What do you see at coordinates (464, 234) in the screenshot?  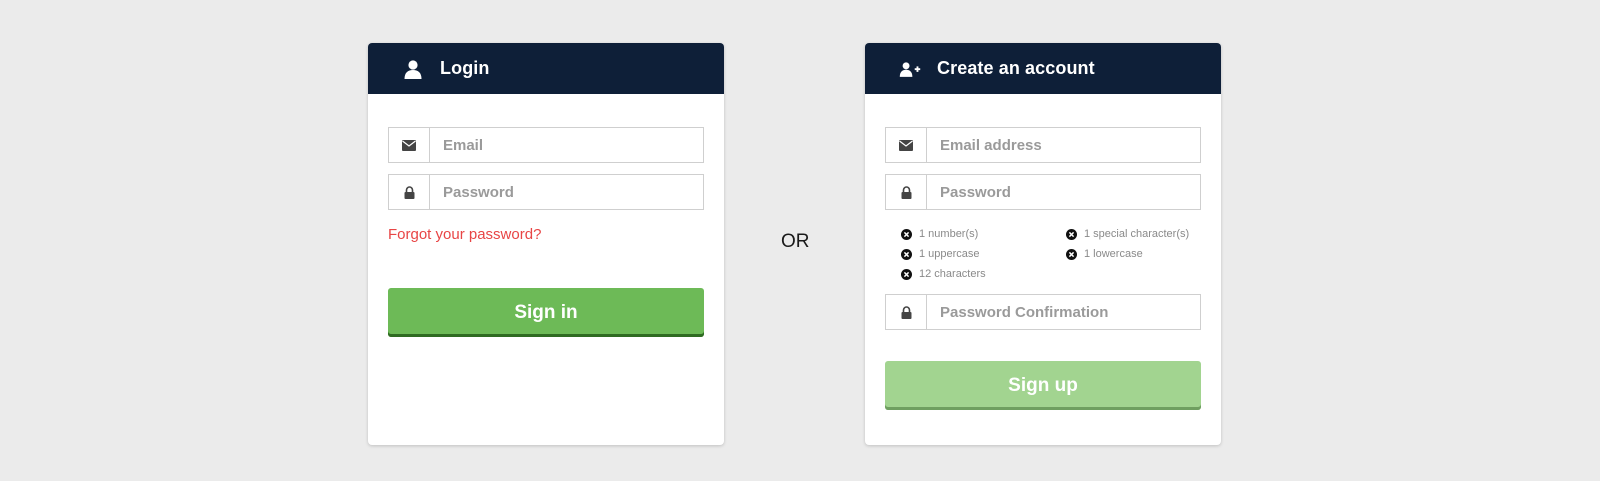 I see `forgot-password-link: Forgot your password?` at bounding box center [464, 234].